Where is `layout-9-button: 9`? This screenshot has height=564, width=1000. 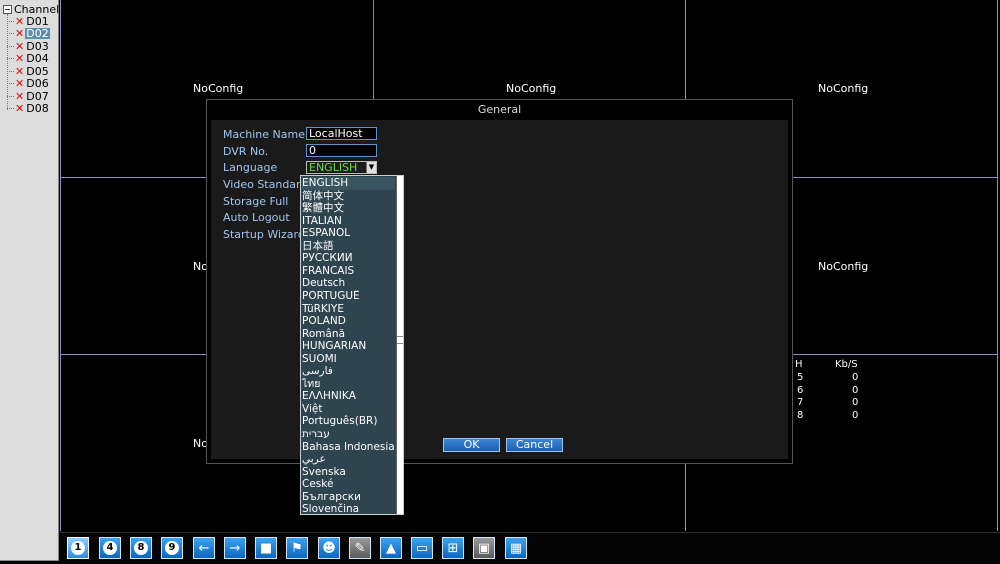
layout-9-button: 9 is located at coordinates (172, 548).